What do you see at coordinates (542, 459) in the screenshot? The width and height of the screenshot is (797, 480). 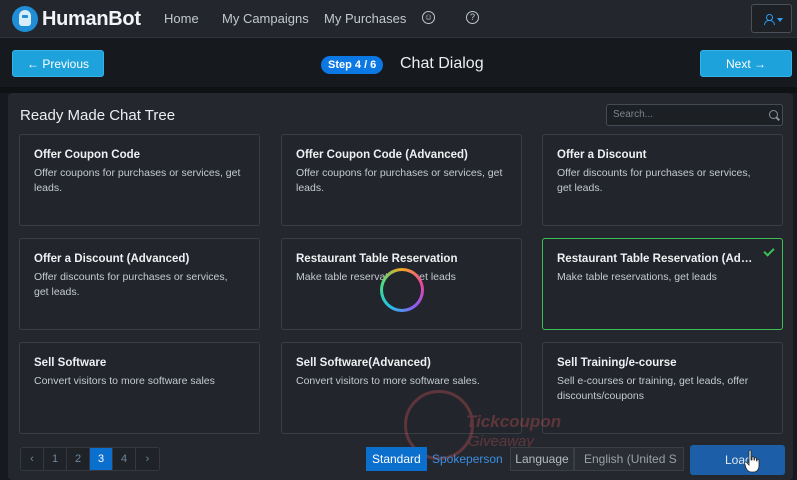 I see `language-label: Language` at bounding box center [542, 459].